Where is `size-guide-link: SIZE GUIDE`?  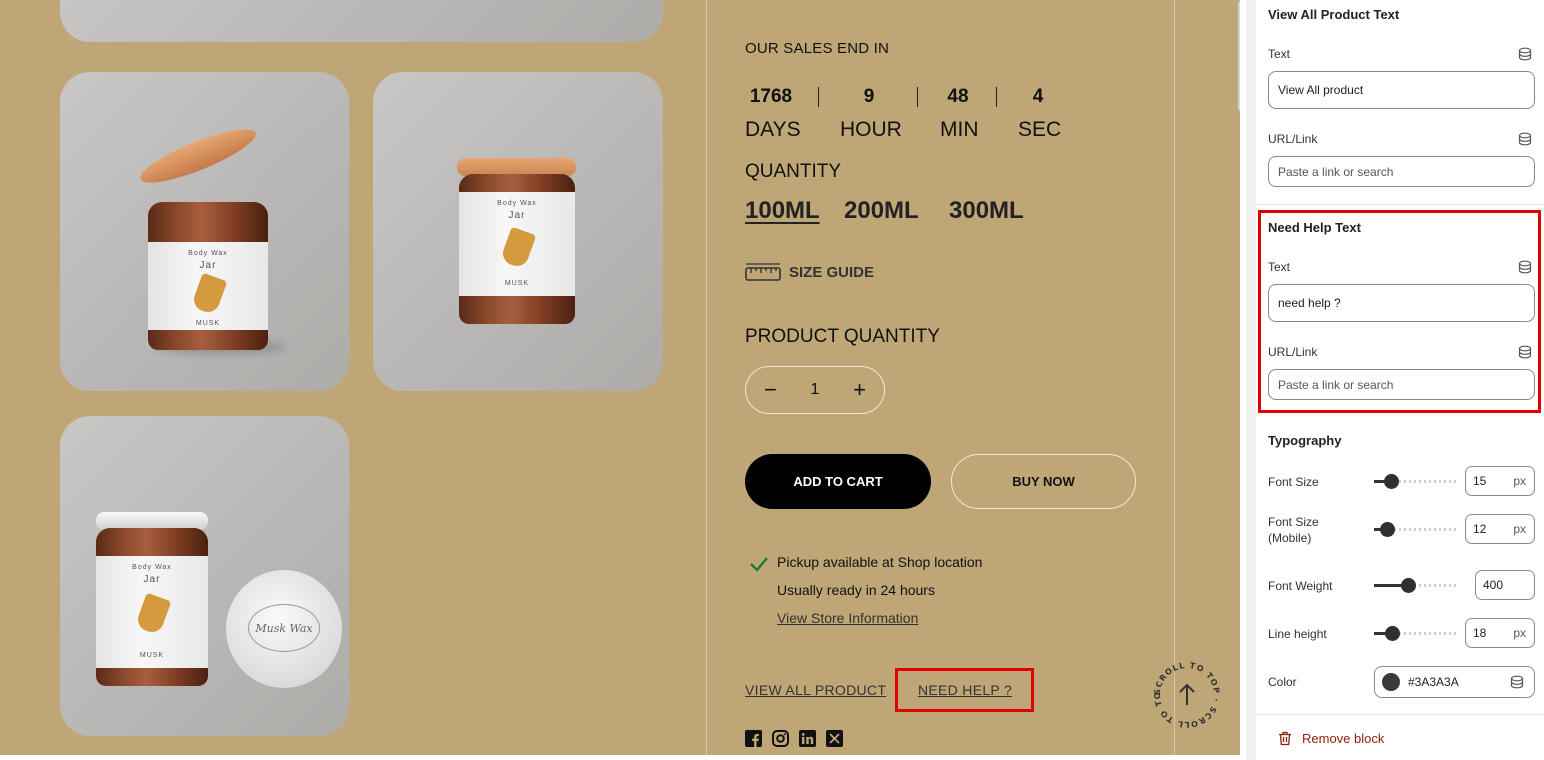
size-guide-link: SIZE GUIDE is located at coordinates (809, 272).